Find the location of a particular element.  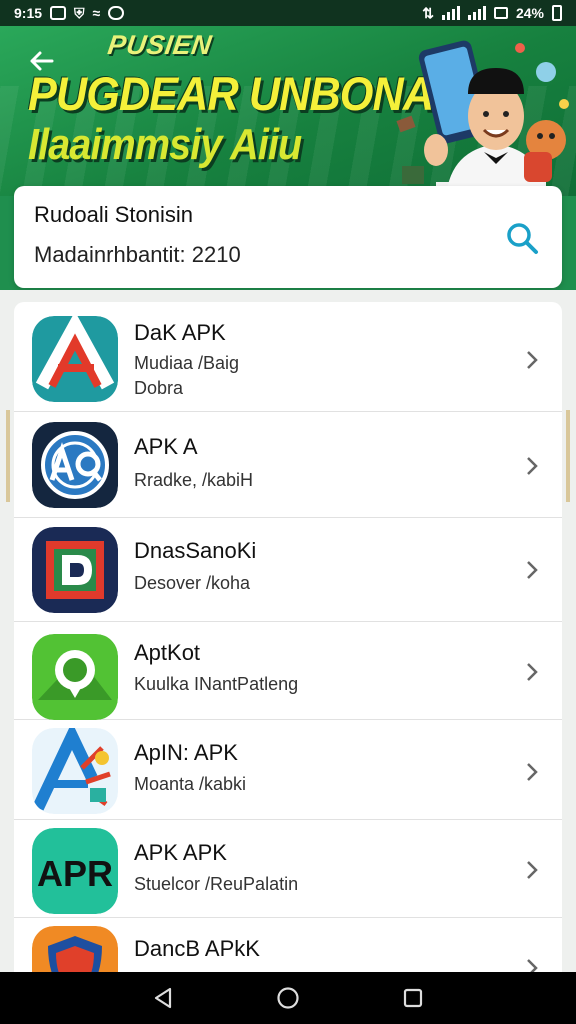

wifi-icon: ≈ is located at coordinates (96, 13).